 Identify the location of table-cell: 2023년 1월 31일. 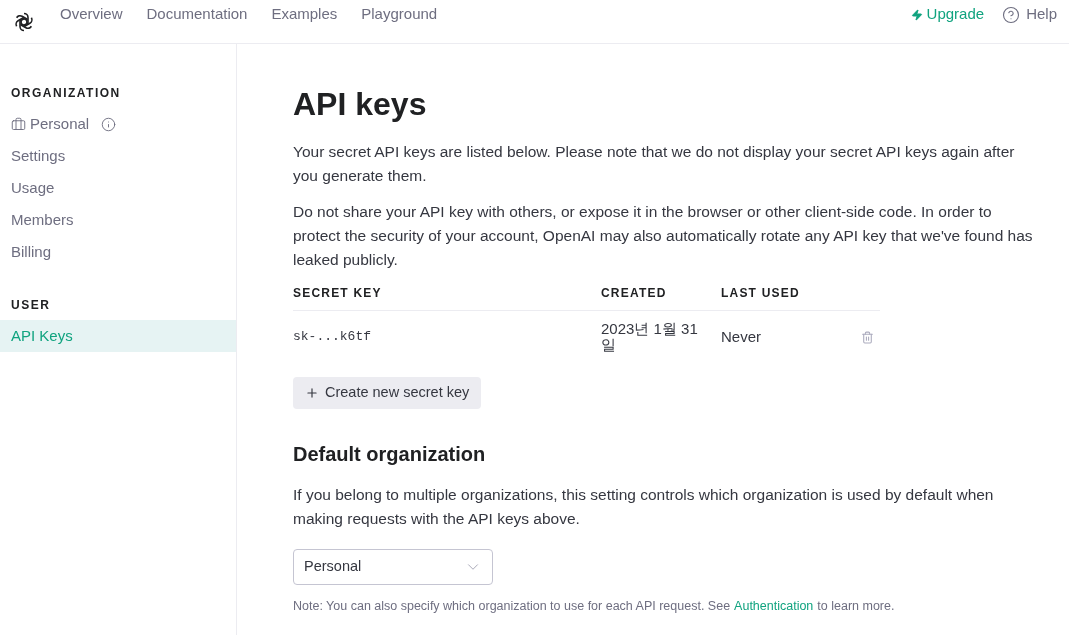
(661, 336).